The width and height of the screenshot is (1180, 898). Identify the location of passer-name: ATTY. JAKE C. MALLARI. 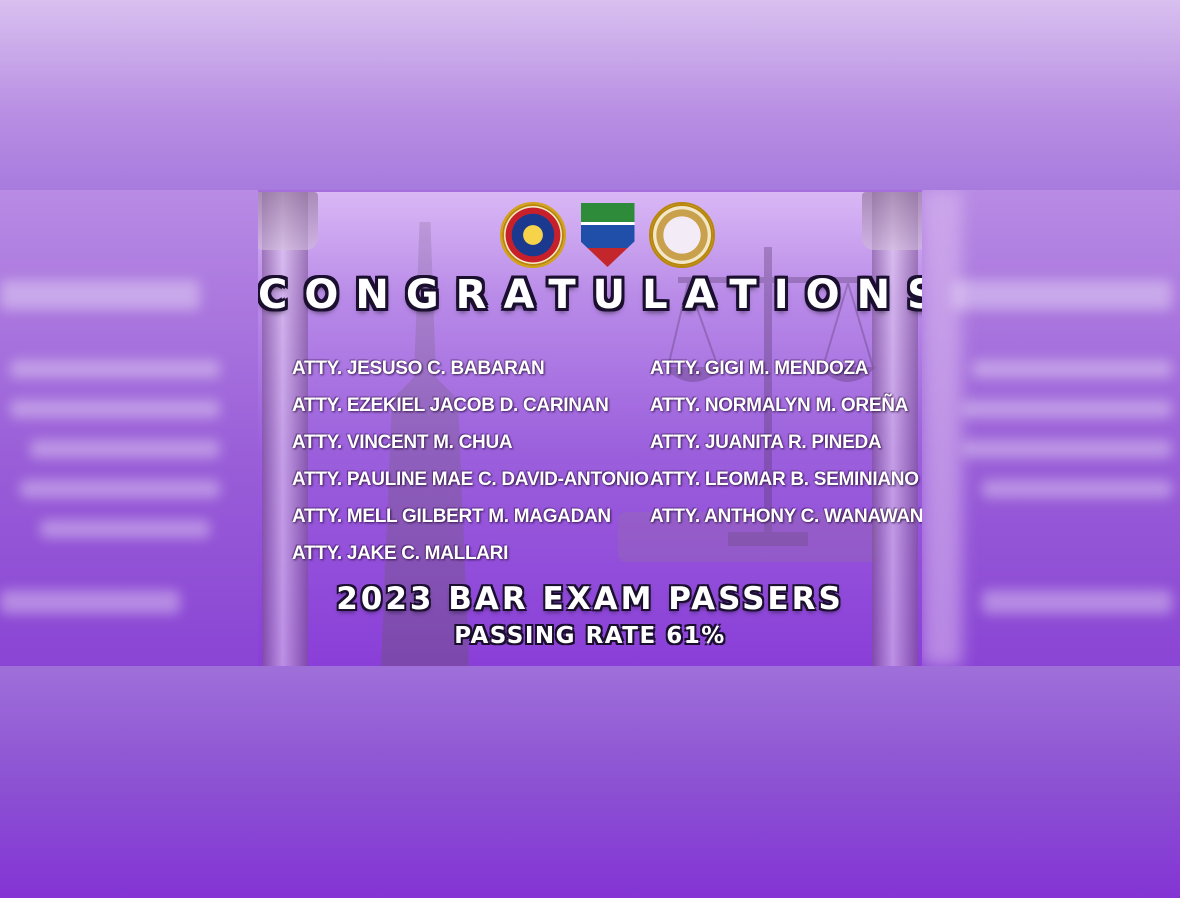
(400, 553).